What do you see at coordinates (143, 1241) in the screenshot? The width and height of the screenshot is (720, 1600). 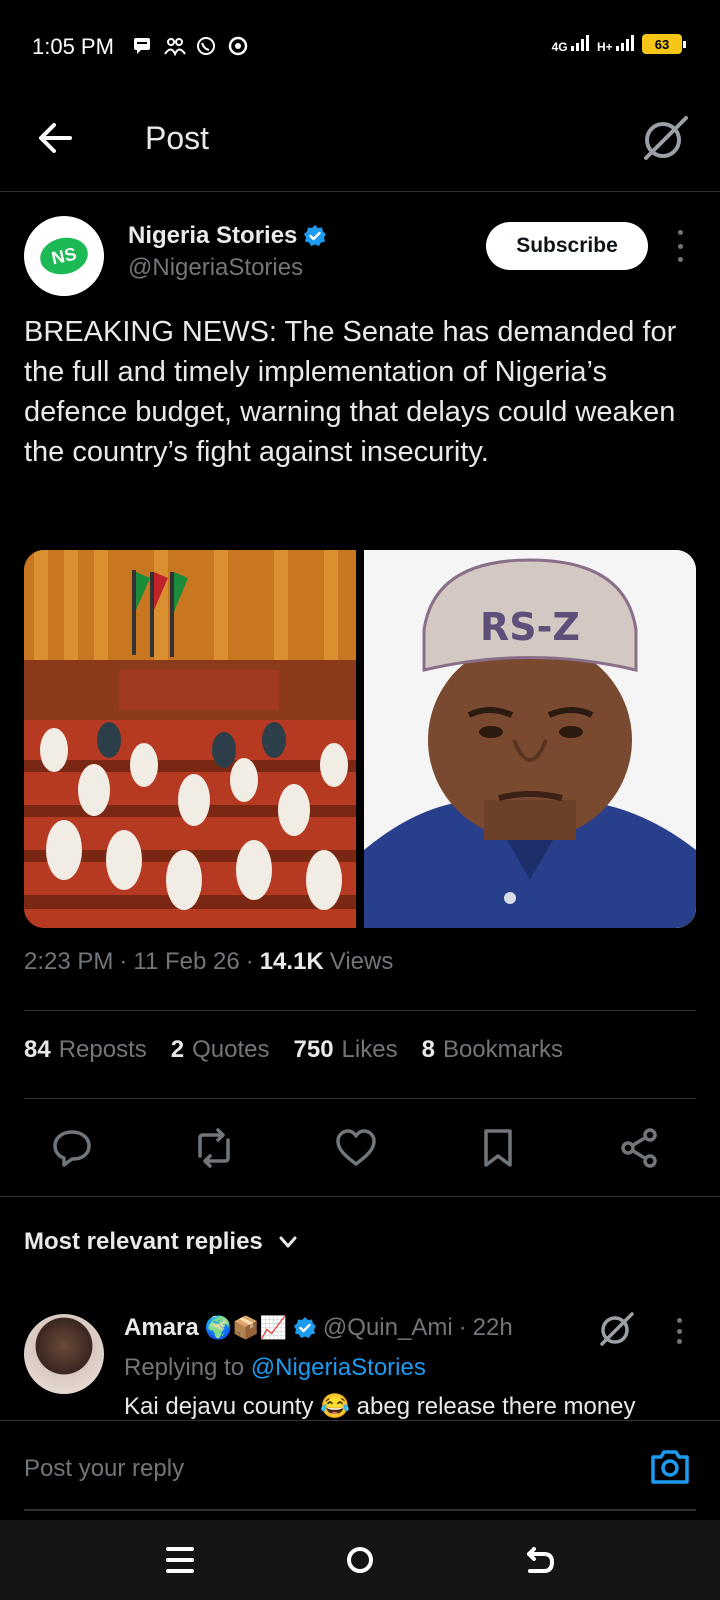 I see `replies-sort-label: Most relevant replies` at bounding box center [143, 1241].